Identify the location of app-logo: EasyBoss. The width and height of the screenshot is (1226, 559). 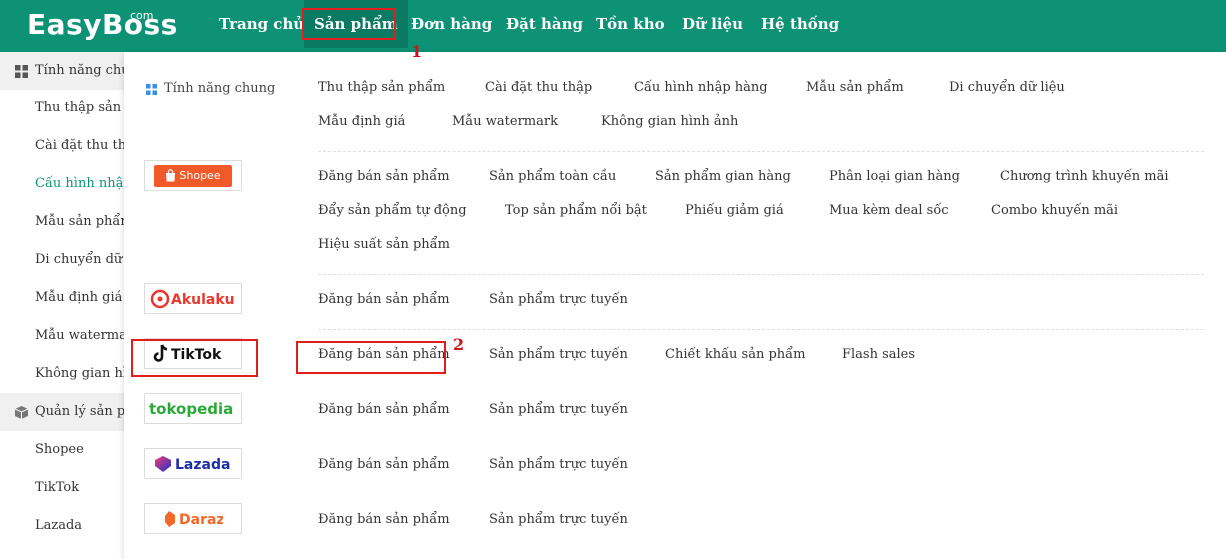
(102, 24).